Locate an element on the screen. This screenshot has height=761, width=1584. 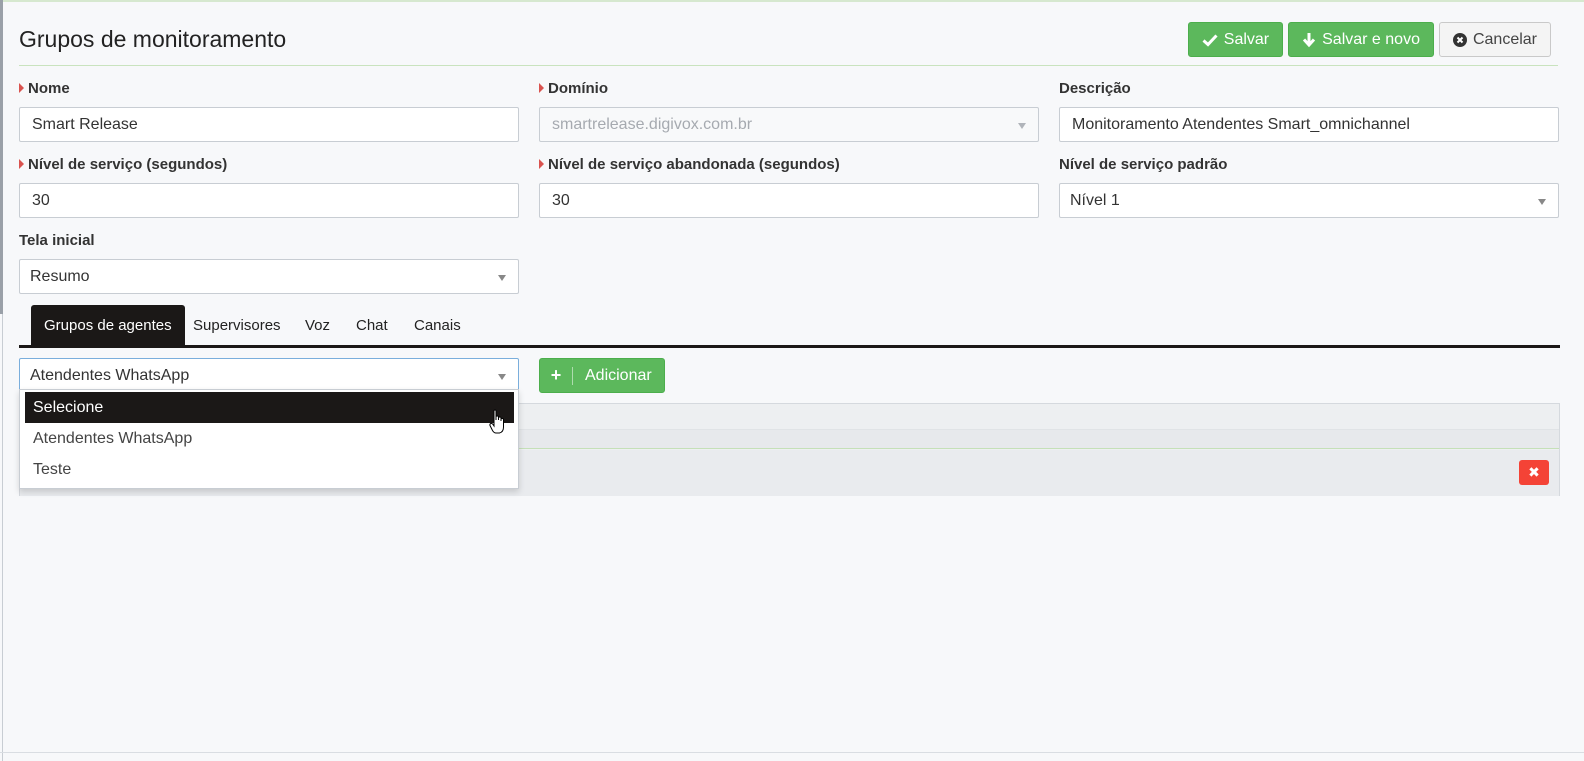
save-and-new-button: Salvar e novo is located at coordinates (1361, 39).